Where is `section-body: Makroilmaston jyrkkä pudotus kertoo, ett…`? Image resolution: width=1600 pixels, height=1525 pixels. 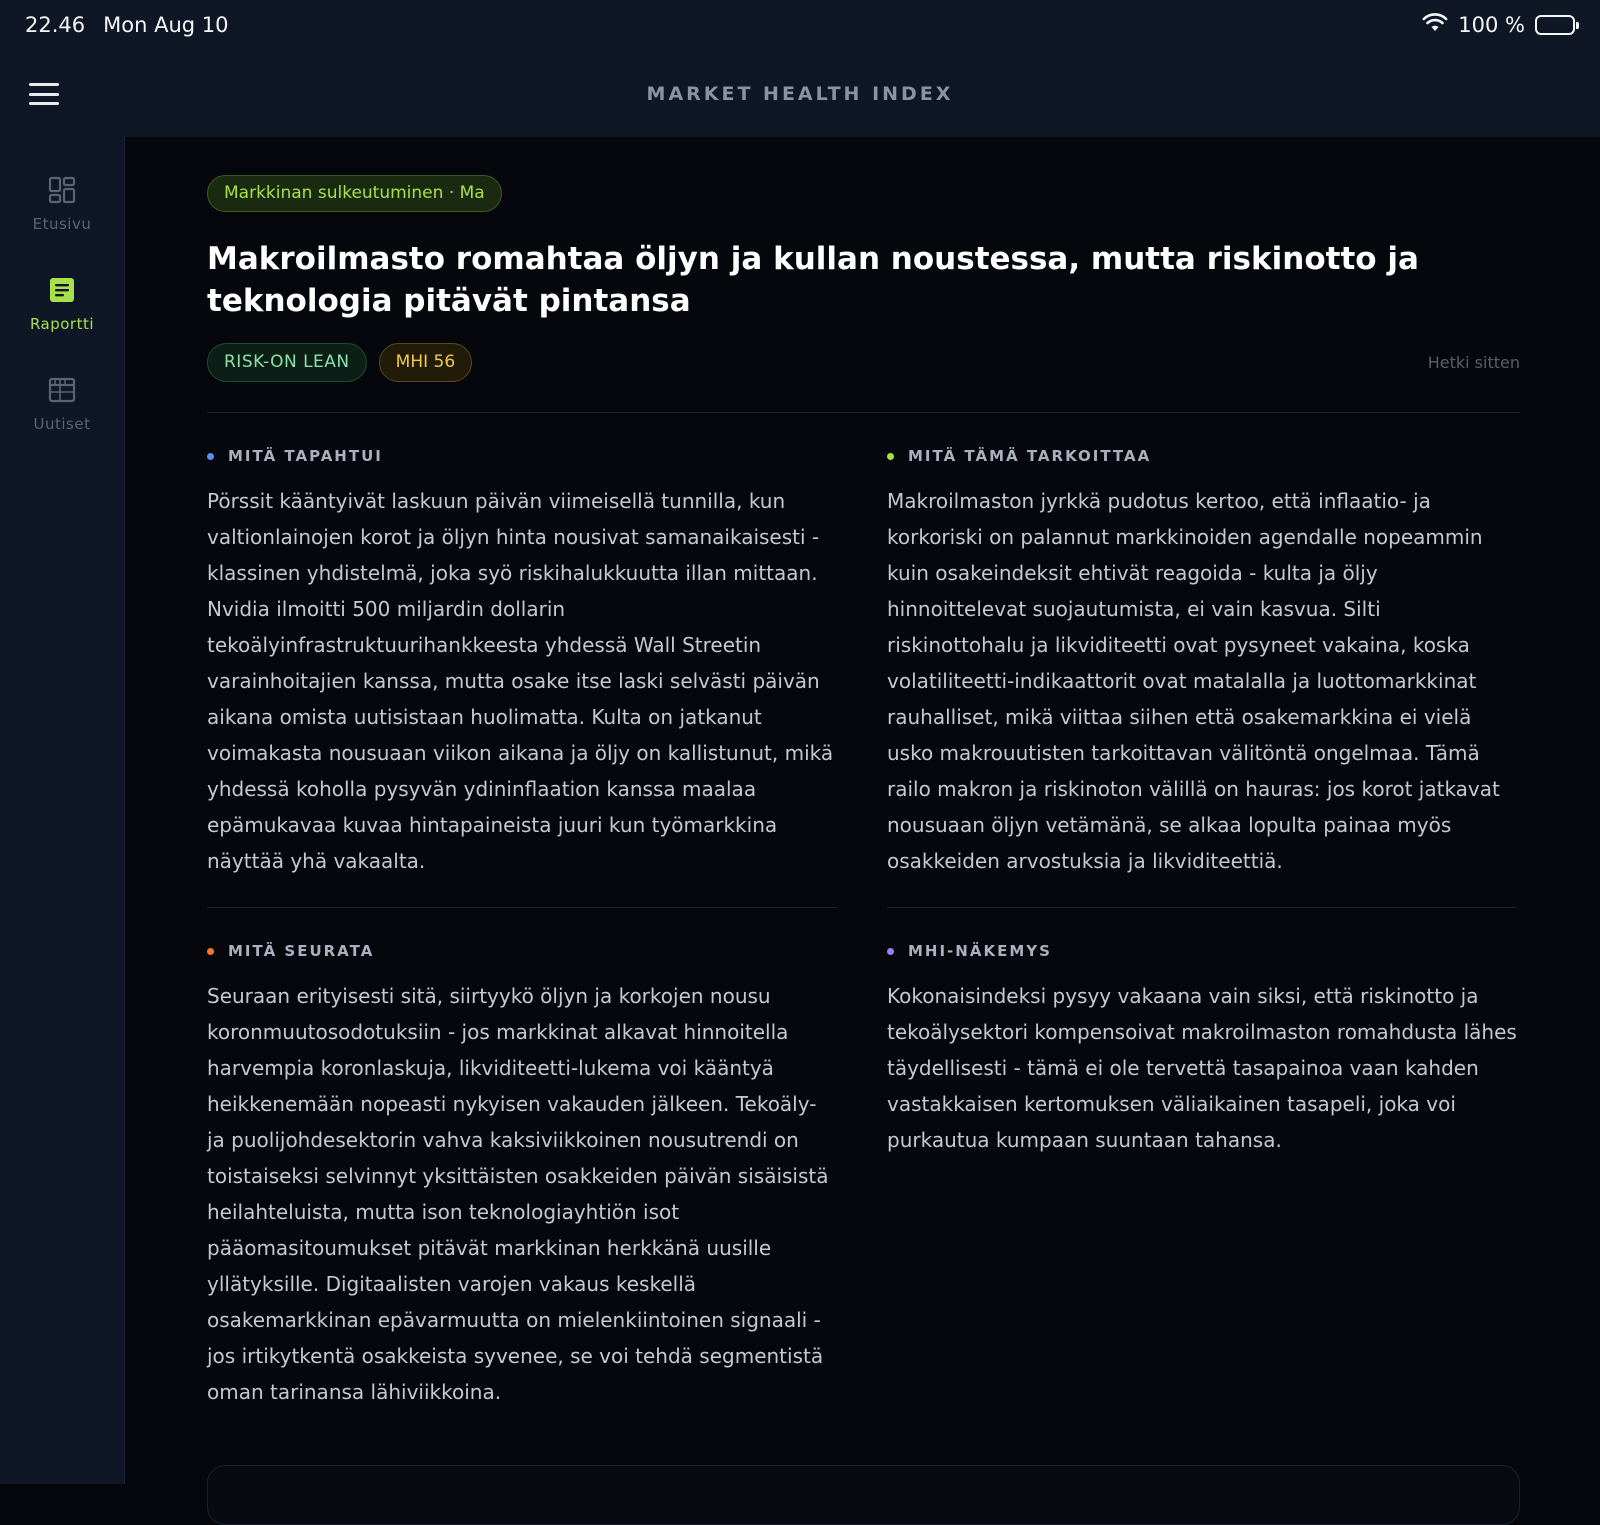 section-body: Makroilmaston jyrkkä pudotus kertoo, ett… is located at coordinates (1193, 681).